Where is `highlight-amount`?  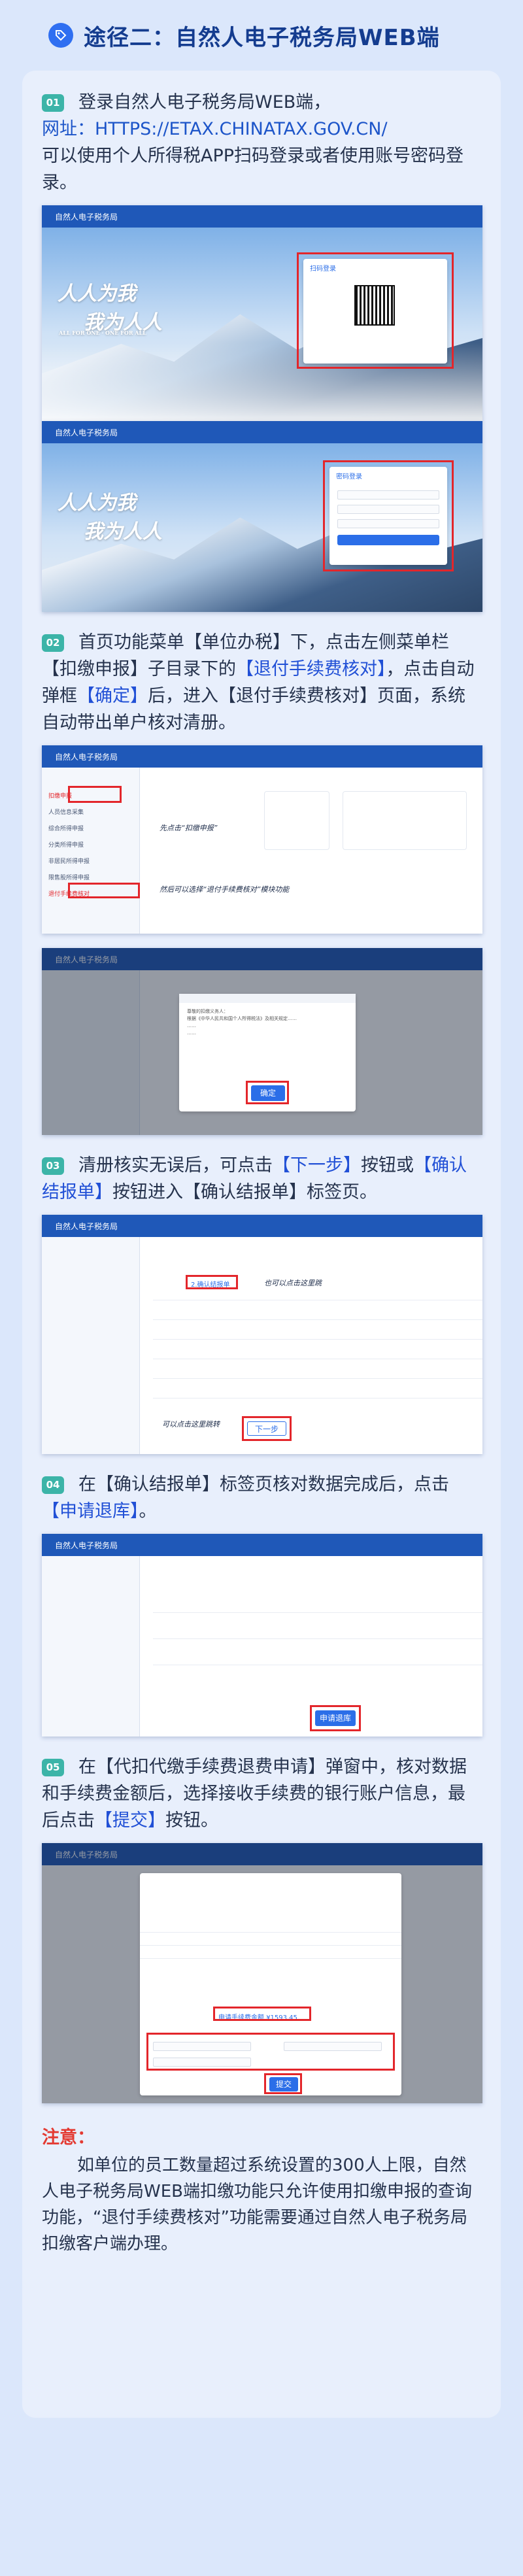 highlight-amount is located at coordinates (262, 2014).